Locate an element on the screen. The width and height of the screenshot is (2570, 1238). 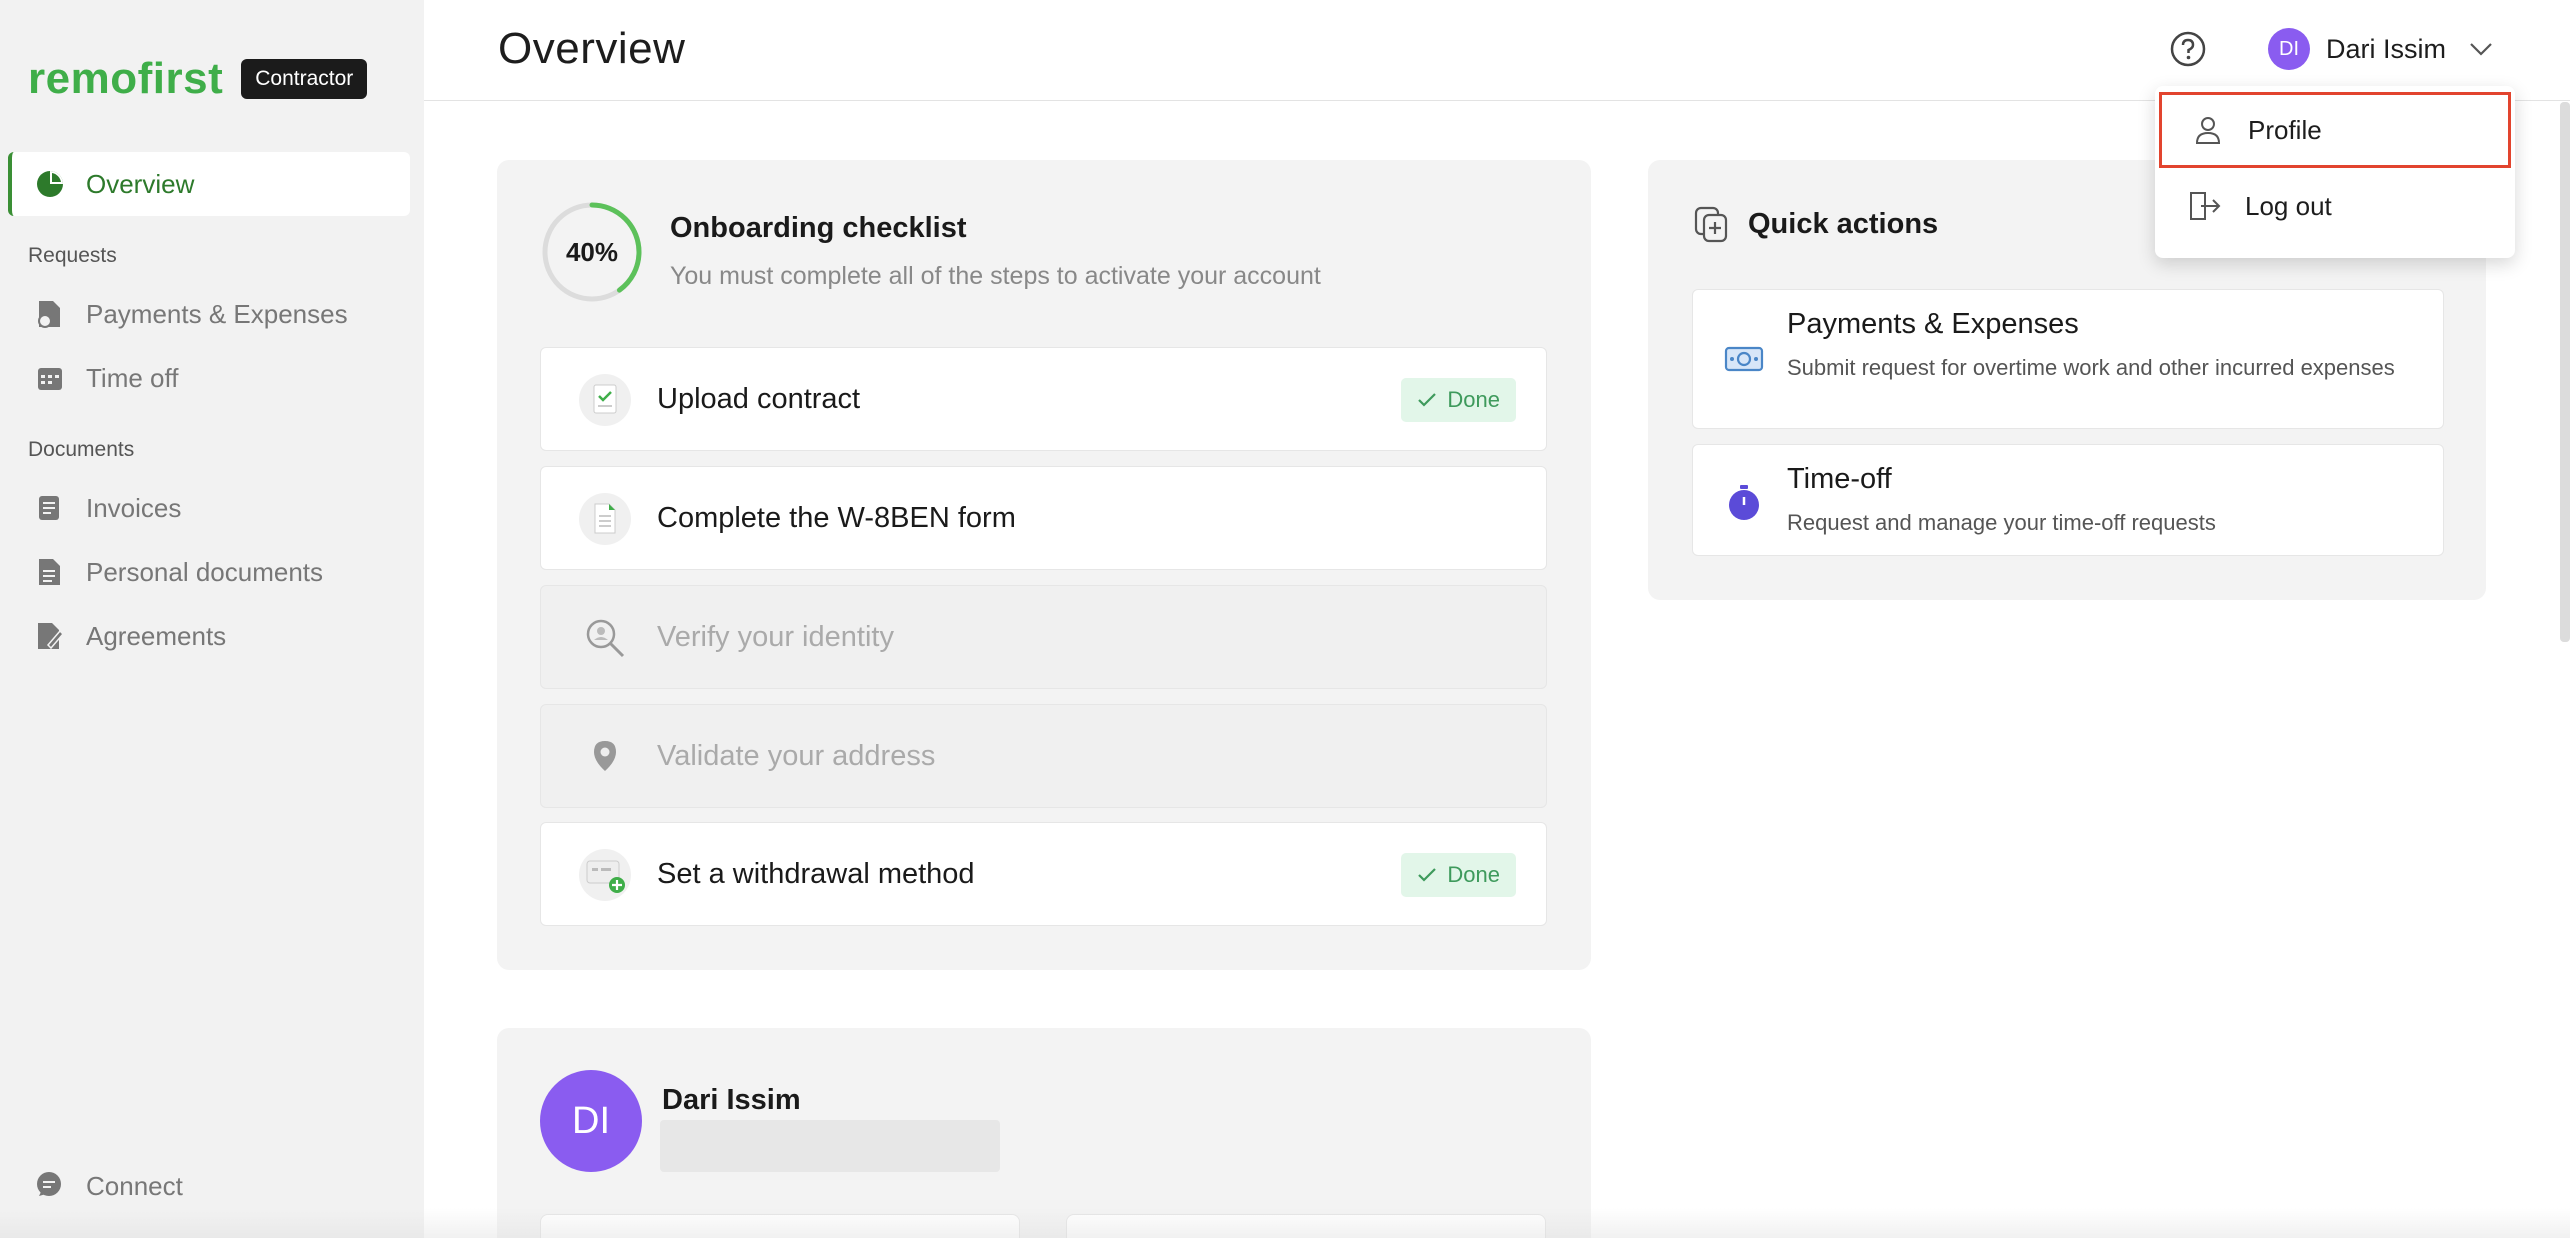
quick-action-title: Payments & Expenses is located at coordinates (1933, 324).